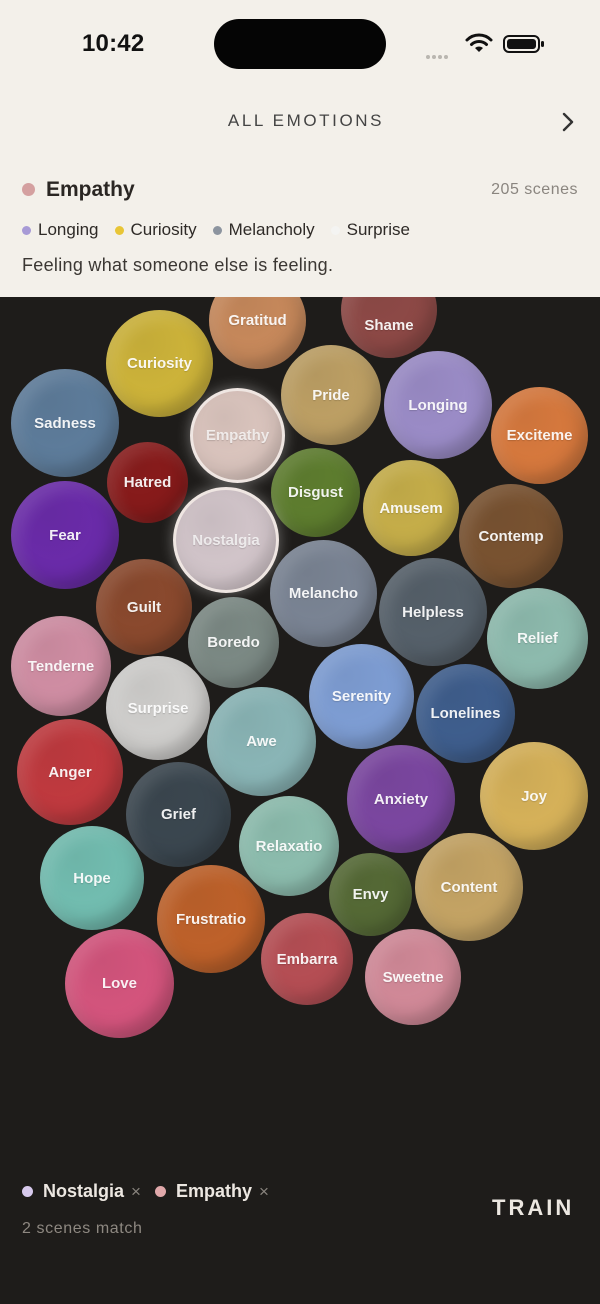 Image resolution: width=600 pixels, height=1304 pixels. Describe the element at coordinates (155, 230) in the screenshot. I see `related-chip-curiosity: Curiosity` at that location.